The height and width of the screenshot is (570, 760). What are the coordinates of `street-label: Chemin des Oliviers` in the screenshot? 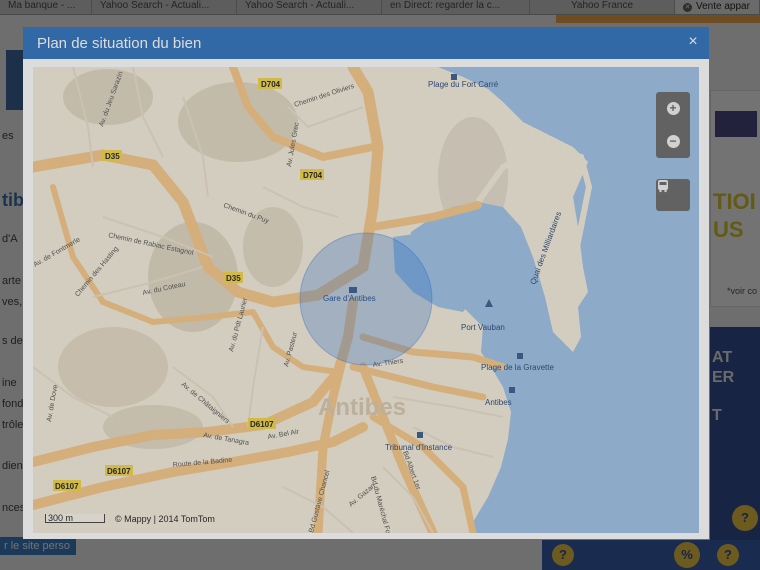 It's located at (324, 96).